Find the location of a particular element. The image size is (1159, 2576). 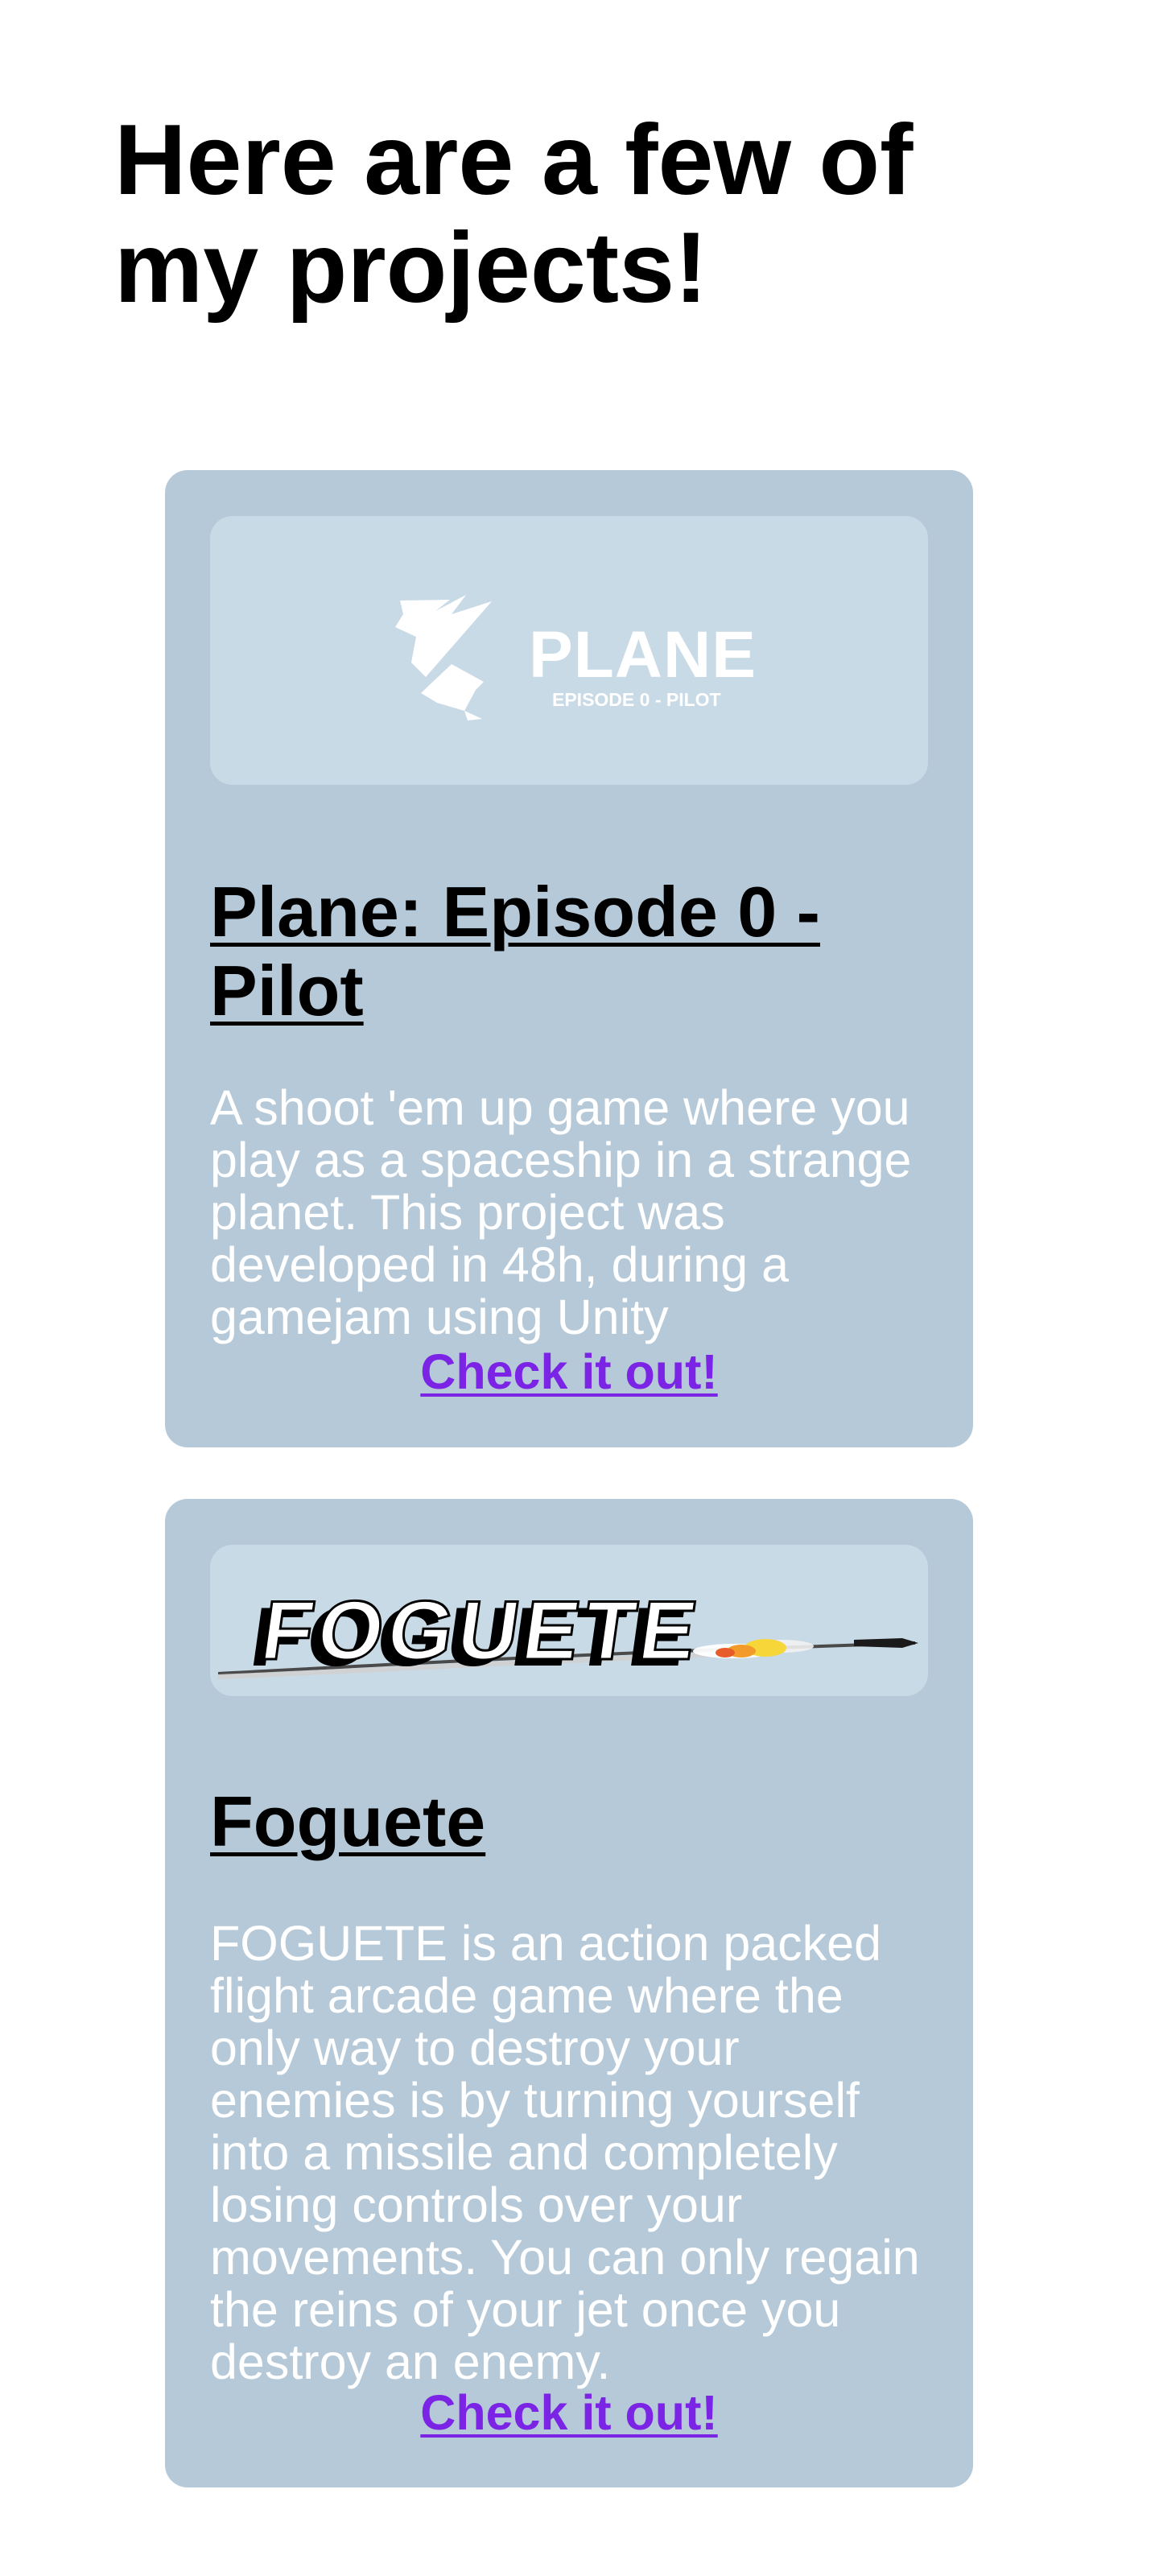

foguete-logo-icon: FOGUETE FOGUETE is located at coordinates (567, 1633).